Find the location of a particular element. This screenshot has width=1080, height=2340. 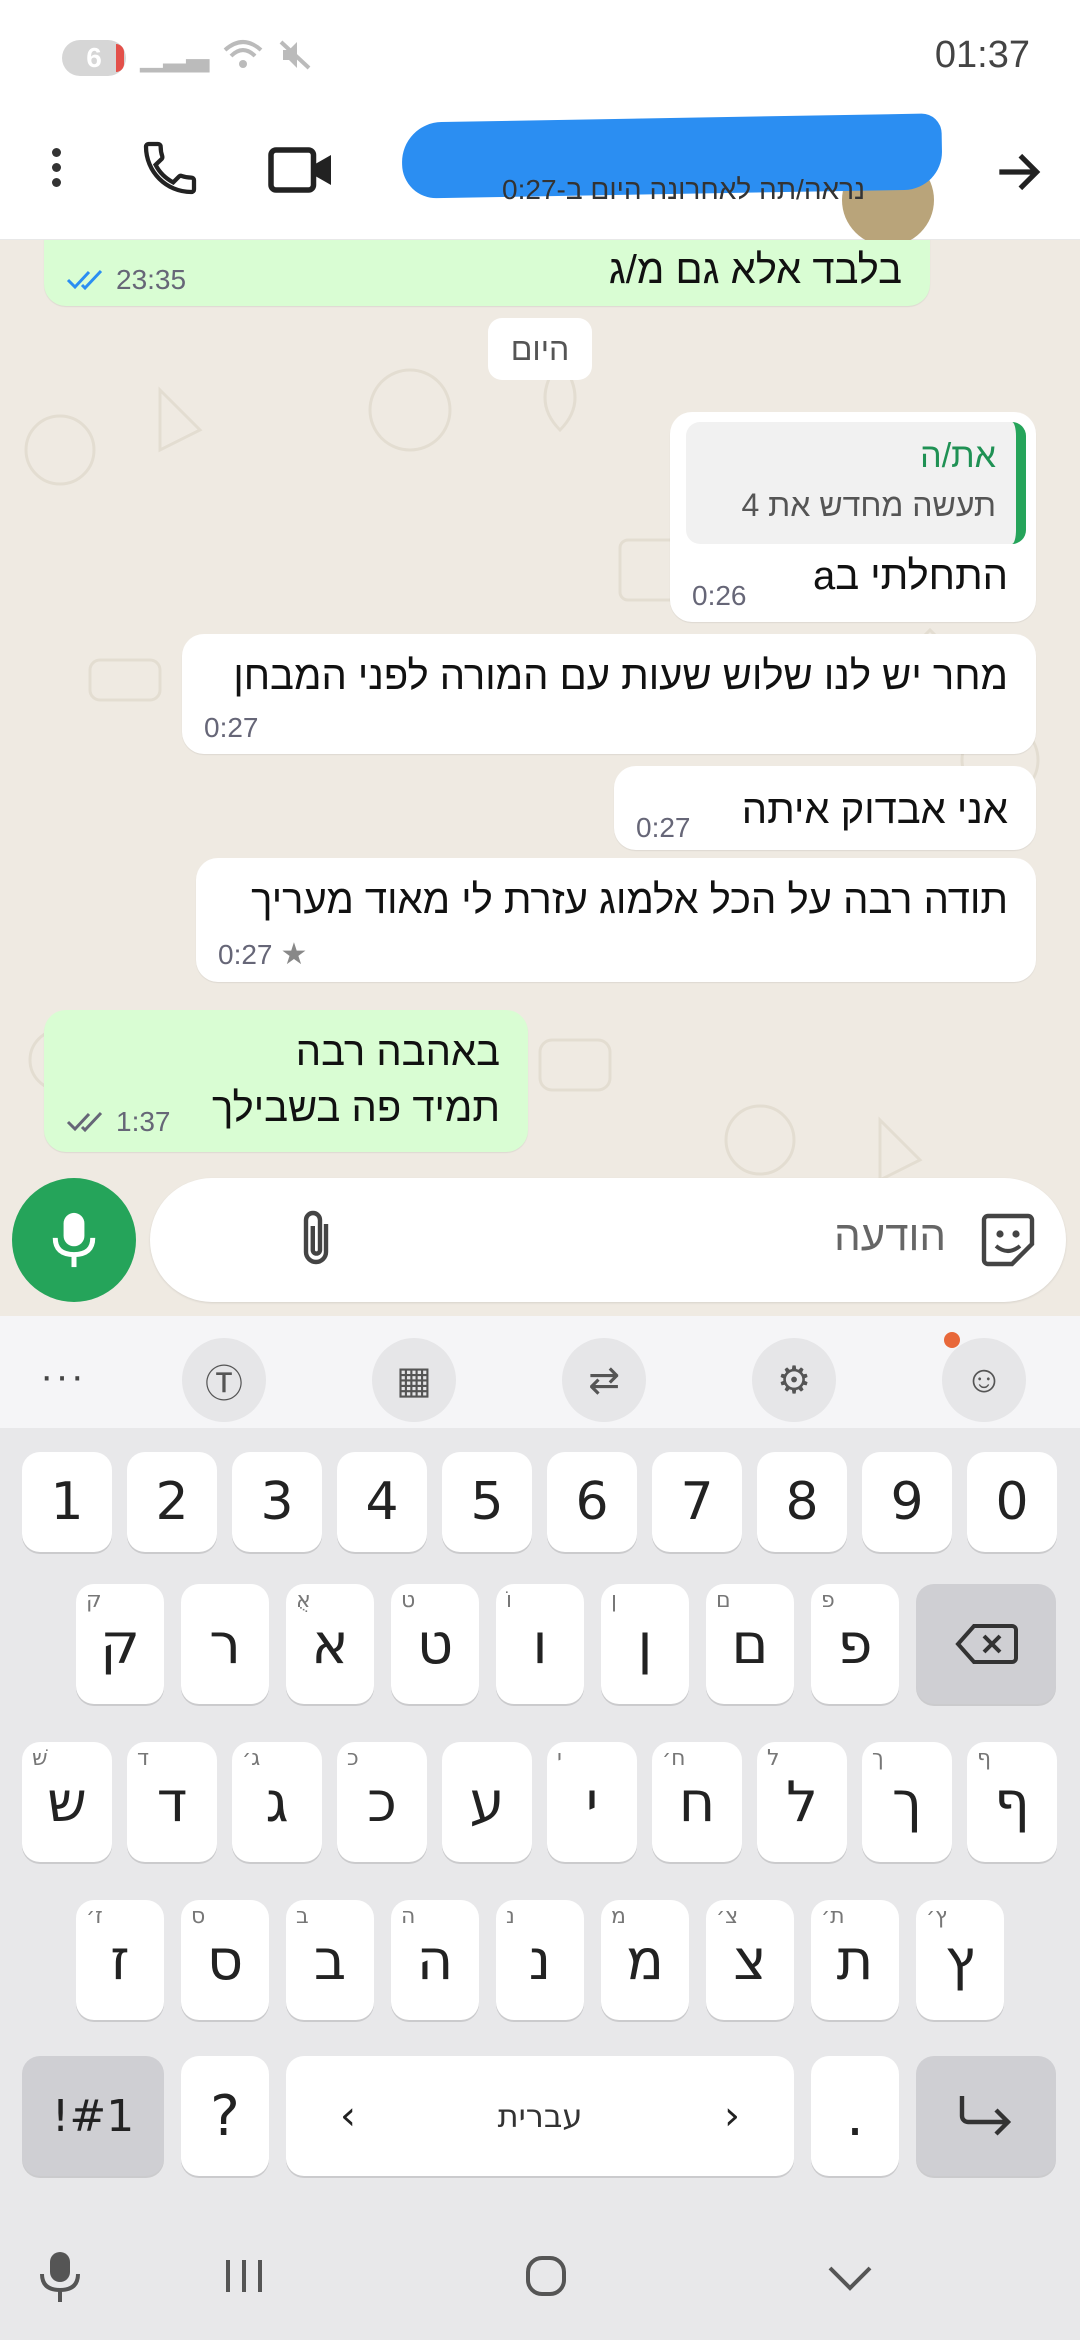

space-key: ‹ עברית › is located at coordinates (540, 2116).